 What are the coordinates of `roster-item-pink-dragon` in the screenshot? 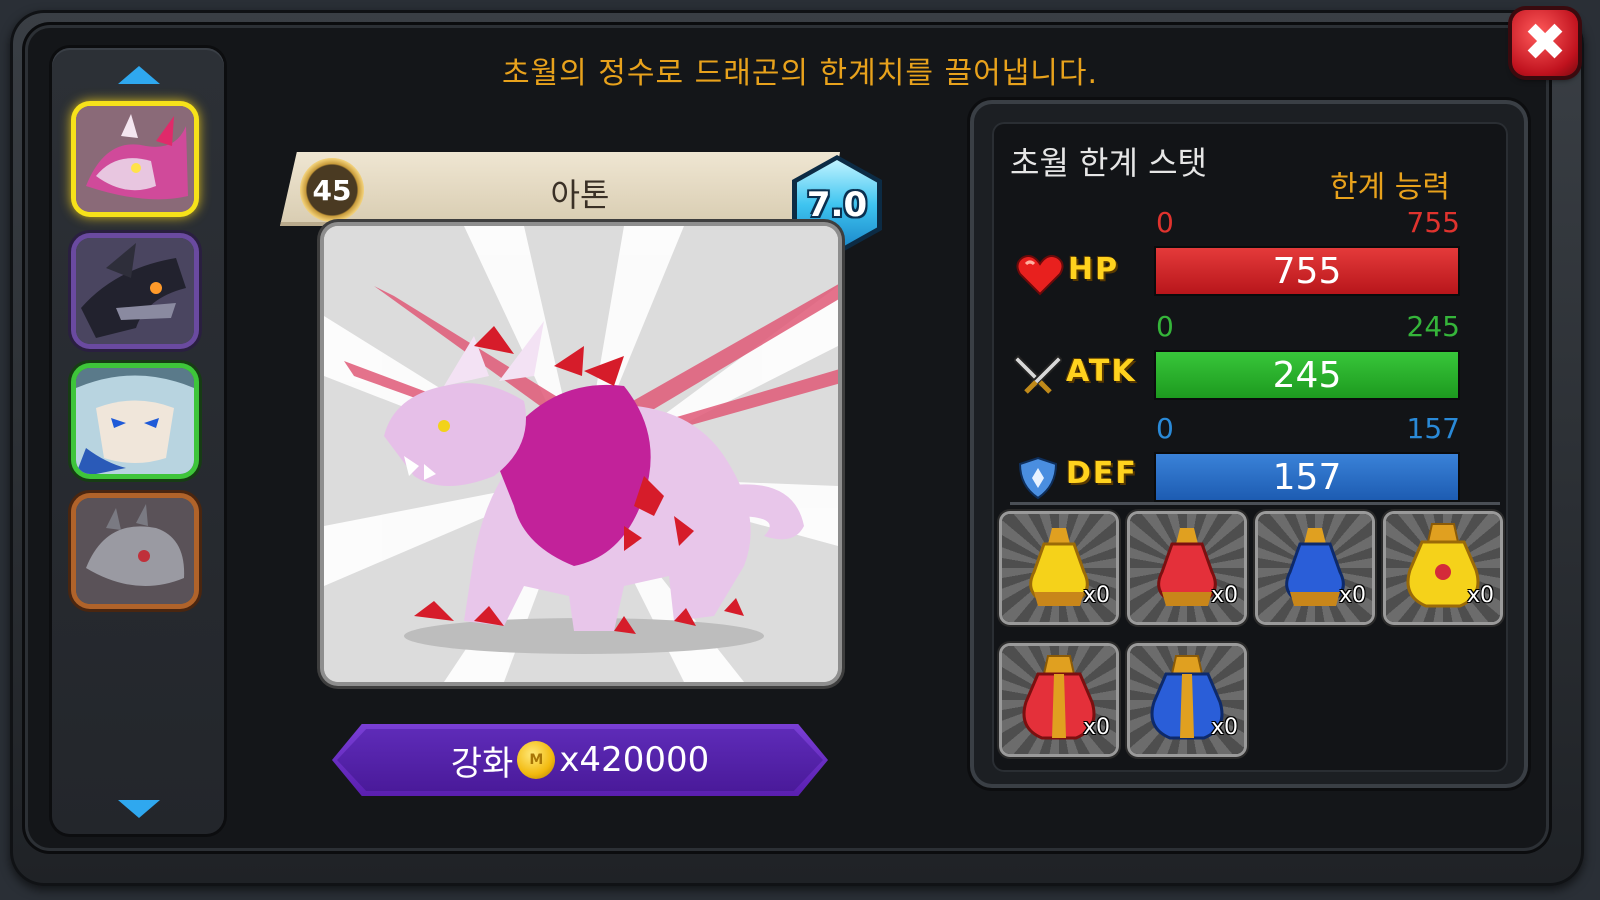 It's located at (135, 159).